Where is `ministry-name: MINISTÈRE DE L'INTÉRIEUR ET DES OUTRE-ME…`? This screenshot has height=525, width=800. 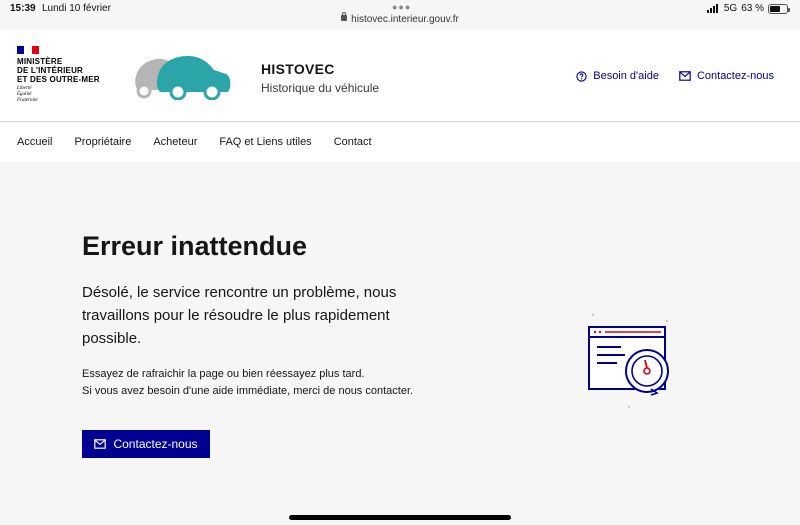
ministry-name: MINISTÈRE DE L'INTÉRIEUR ET DES OUTRE-ME… is located at coordinates (58, 70).